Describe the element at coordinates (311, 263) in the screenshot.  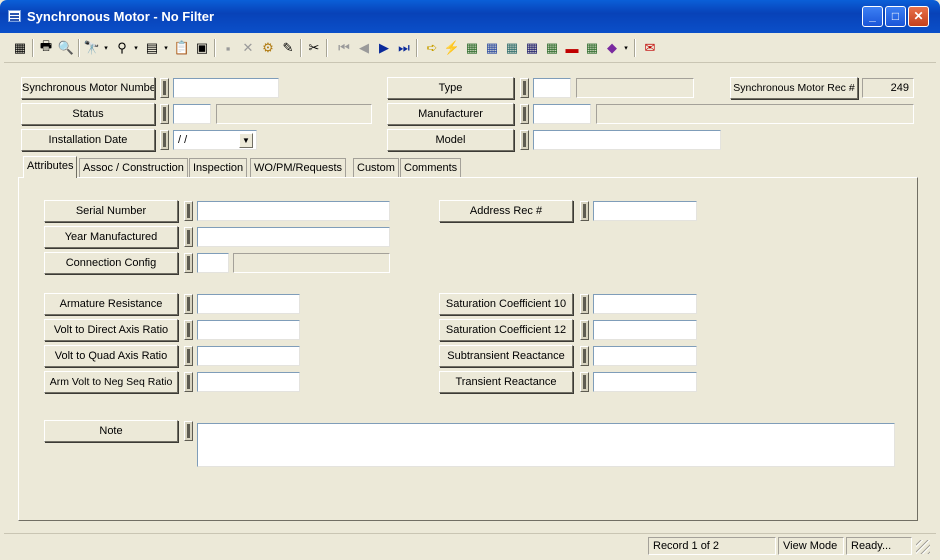
I see `connection-config-description` at that location.